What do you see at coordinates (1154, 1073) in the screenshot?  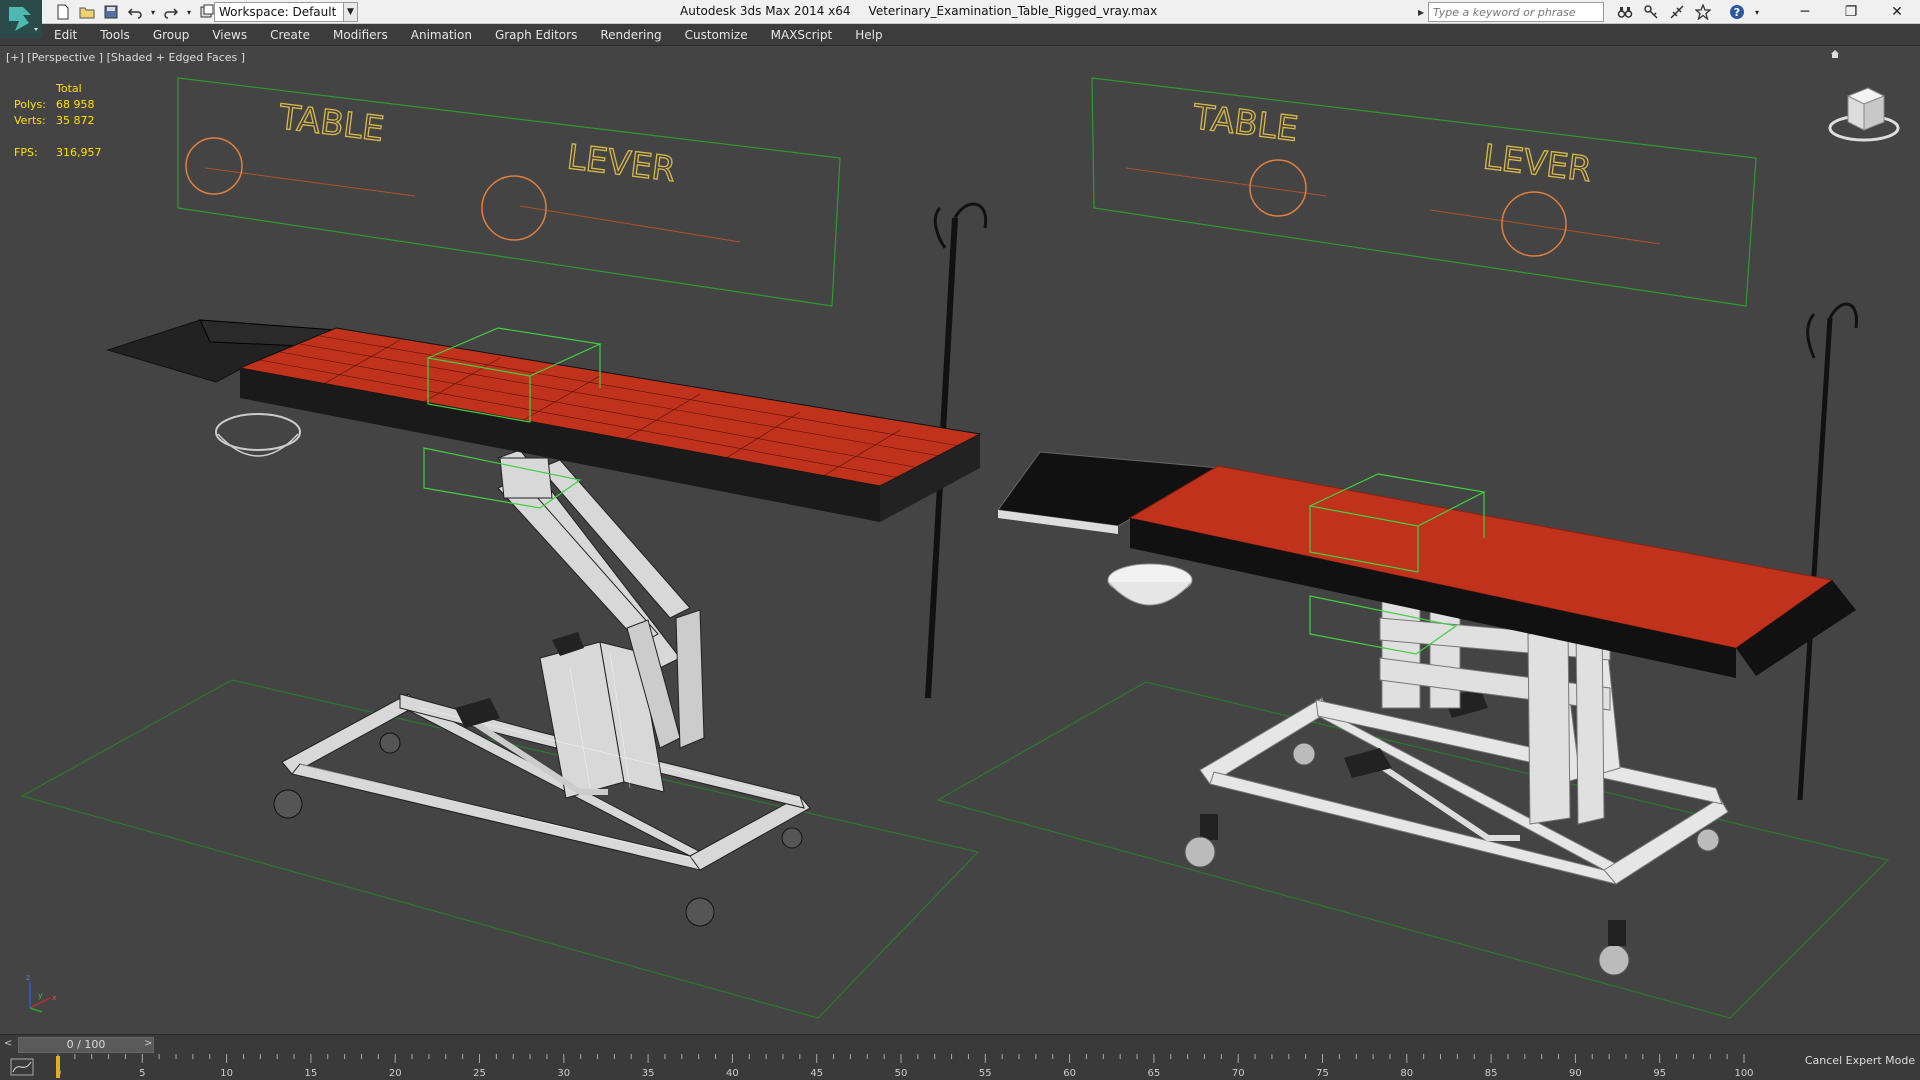 I see `ruler-tick-label: 65` at bounding box center [1154, 1073].